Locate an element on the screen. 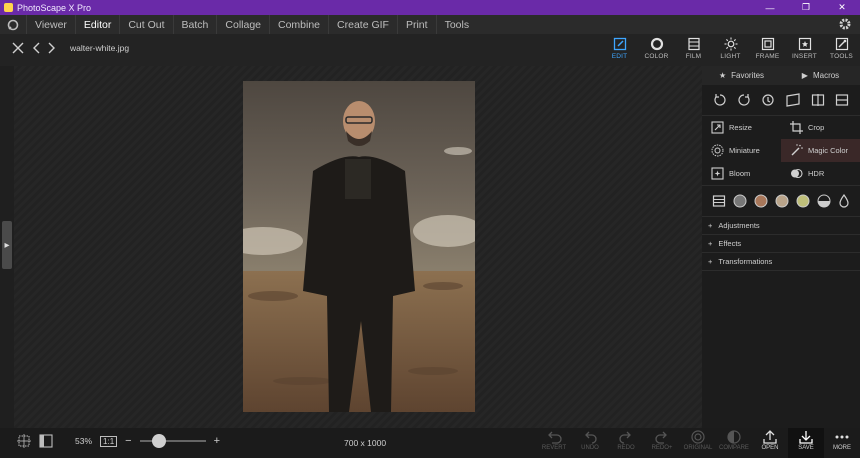 The height and width of the screenshot is (458, 860). rotate-right-icon is located at coordinates (744, 100).